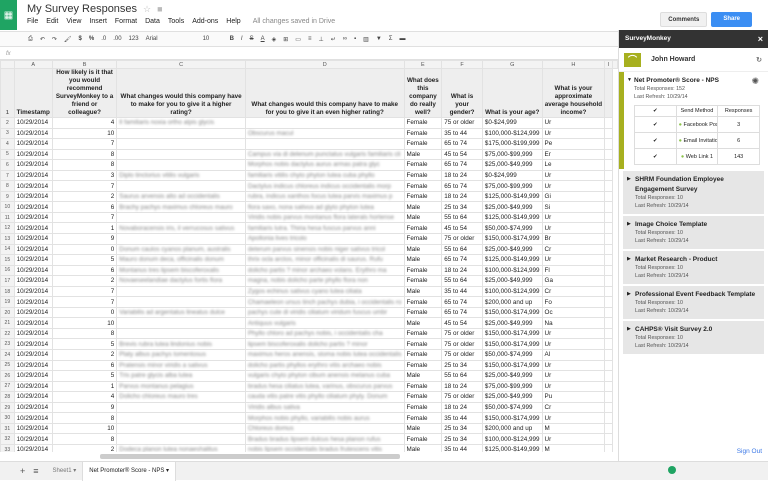 Image resolution: width=768 pixels, height=481 pixels. What do you see at coordinates (731, 19) in the screenshot?
I see `share-button: Share` at bounding box center [731, 19].